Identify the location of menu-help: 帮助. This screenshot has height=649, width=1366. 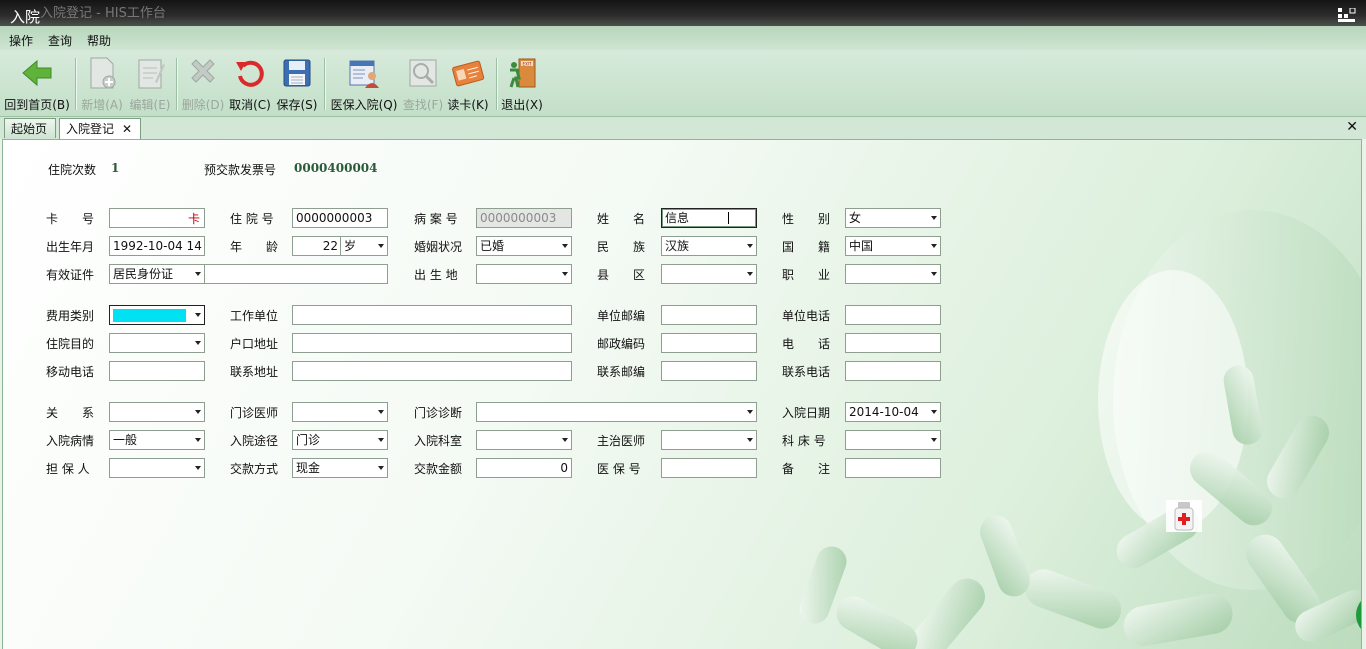
(99, 40).